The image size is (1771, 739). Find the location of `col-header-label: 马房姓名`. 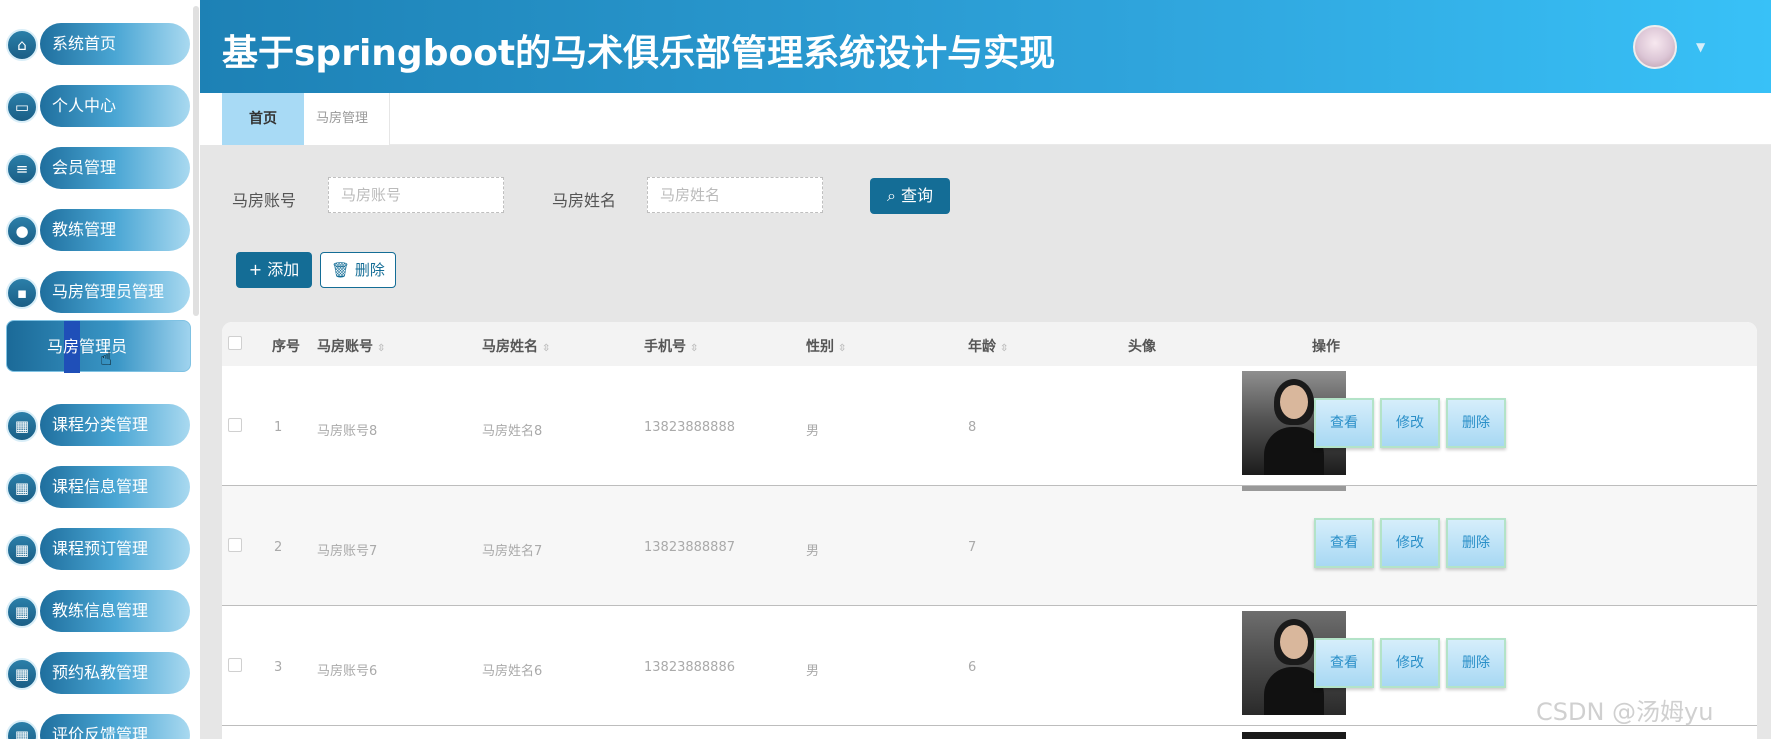

col-header-label: 马房姓名 is located at coordinates (510, 347).